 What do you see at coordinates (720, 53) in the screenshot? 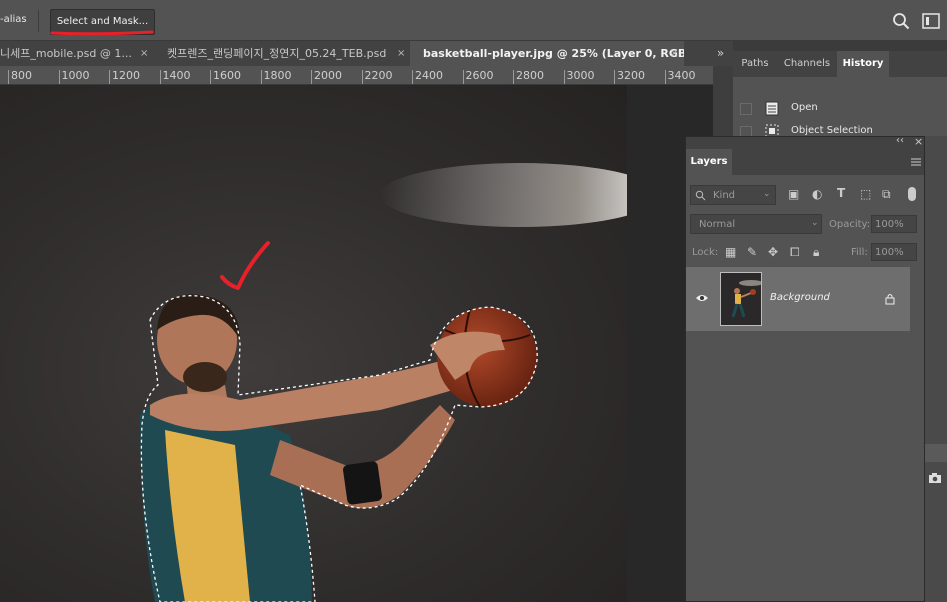
I see `tabs-overflow-button: »` at bounding box center [720, 53].